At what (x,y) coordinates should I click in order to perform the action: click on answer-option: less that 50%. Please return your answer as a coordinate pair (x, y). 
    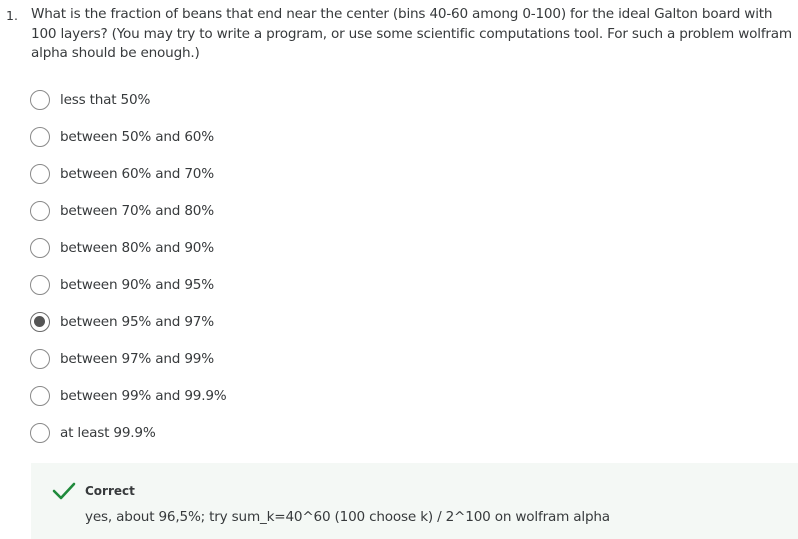
    Looking at the image, I should click on (240, 99).